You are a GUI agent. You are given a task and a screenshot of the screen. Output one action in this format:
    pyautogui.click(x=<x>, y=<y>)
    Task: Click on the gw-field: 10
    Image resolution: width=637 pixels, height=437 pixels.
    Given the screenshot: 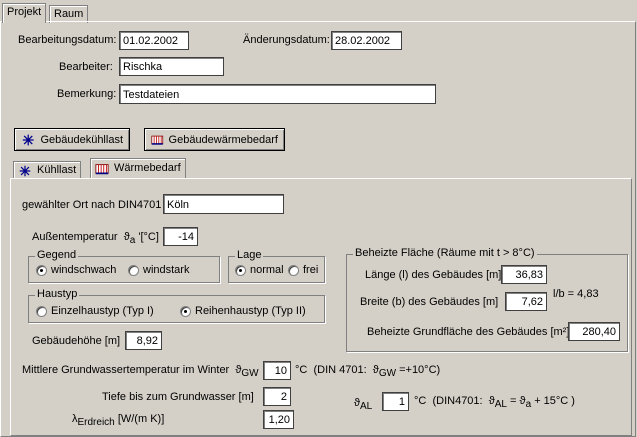 What is the action you would take?
    pyautogui.click(x=277, y=370)
    